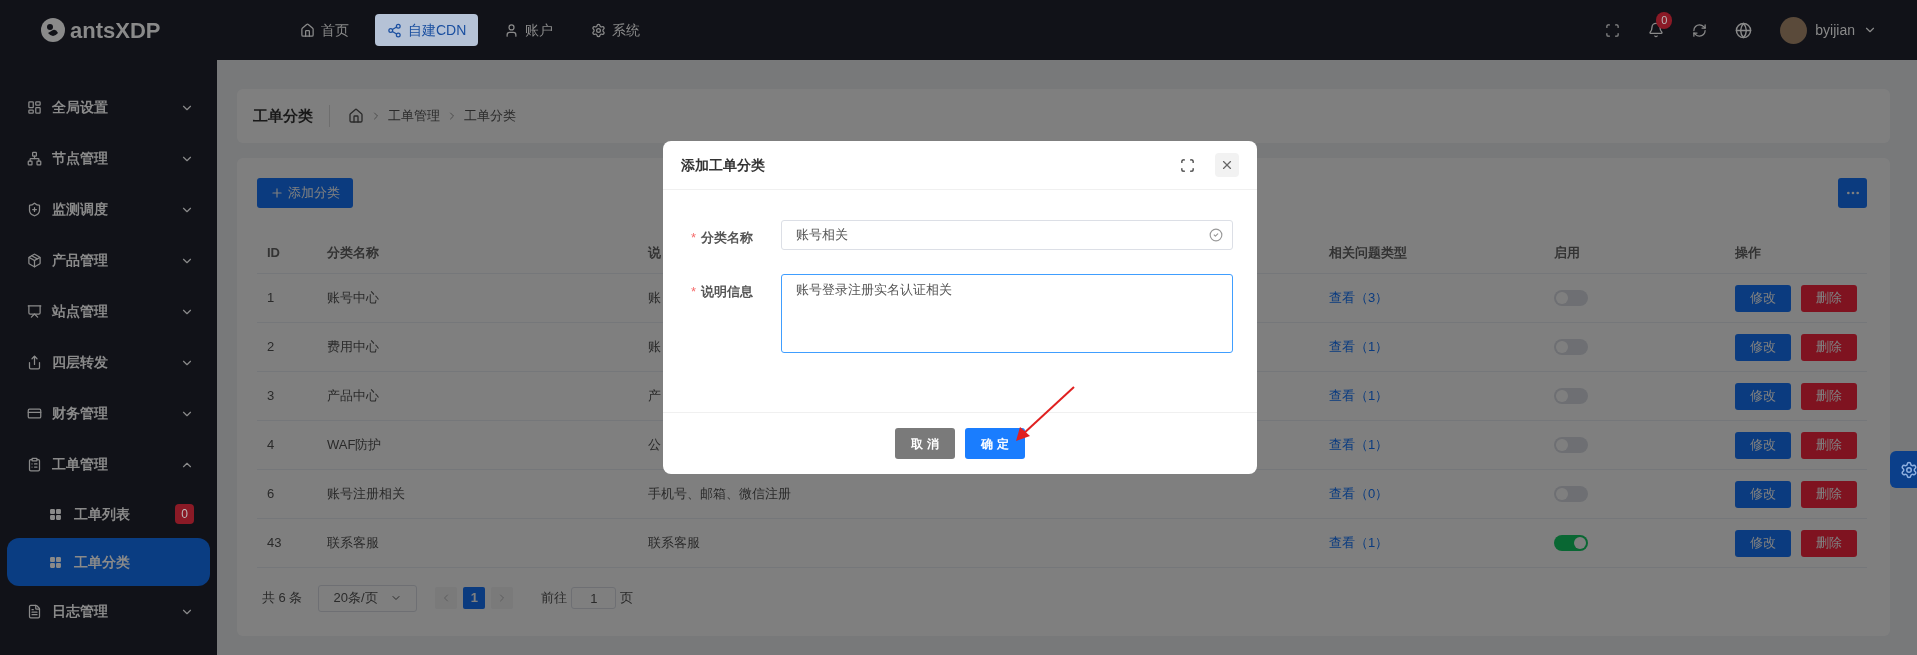 This screenshot has height=655, width=1917. Describe the element at coordinates (529, 30) in the screenshot. I see `nav-tab: 账户` at that location.